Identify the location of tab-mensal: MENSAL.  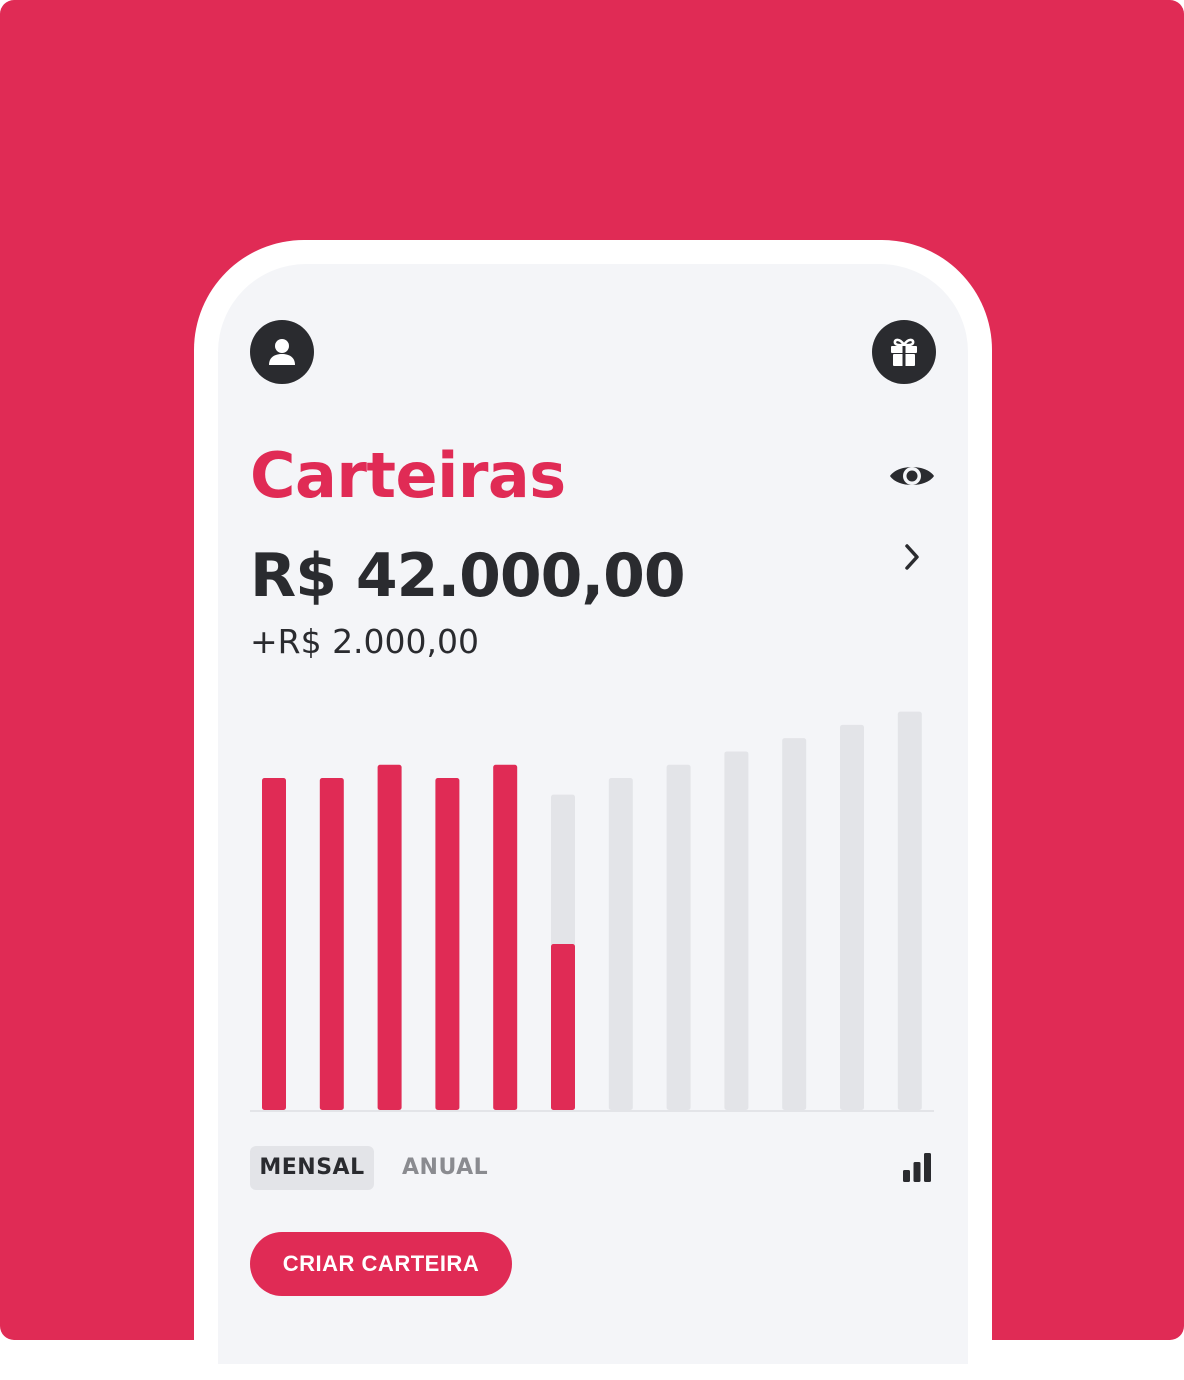
(312, 1168).